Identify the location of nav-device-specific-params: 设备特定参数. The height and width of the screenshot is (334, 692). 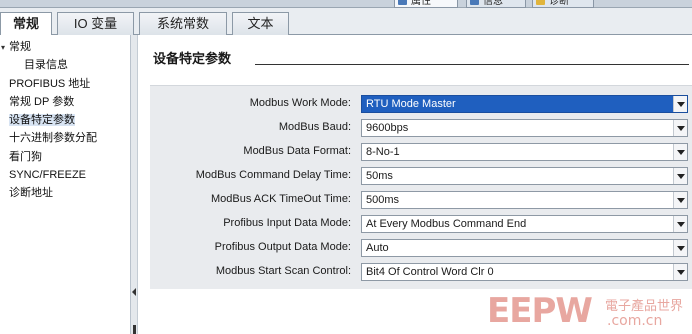
(42, 120).